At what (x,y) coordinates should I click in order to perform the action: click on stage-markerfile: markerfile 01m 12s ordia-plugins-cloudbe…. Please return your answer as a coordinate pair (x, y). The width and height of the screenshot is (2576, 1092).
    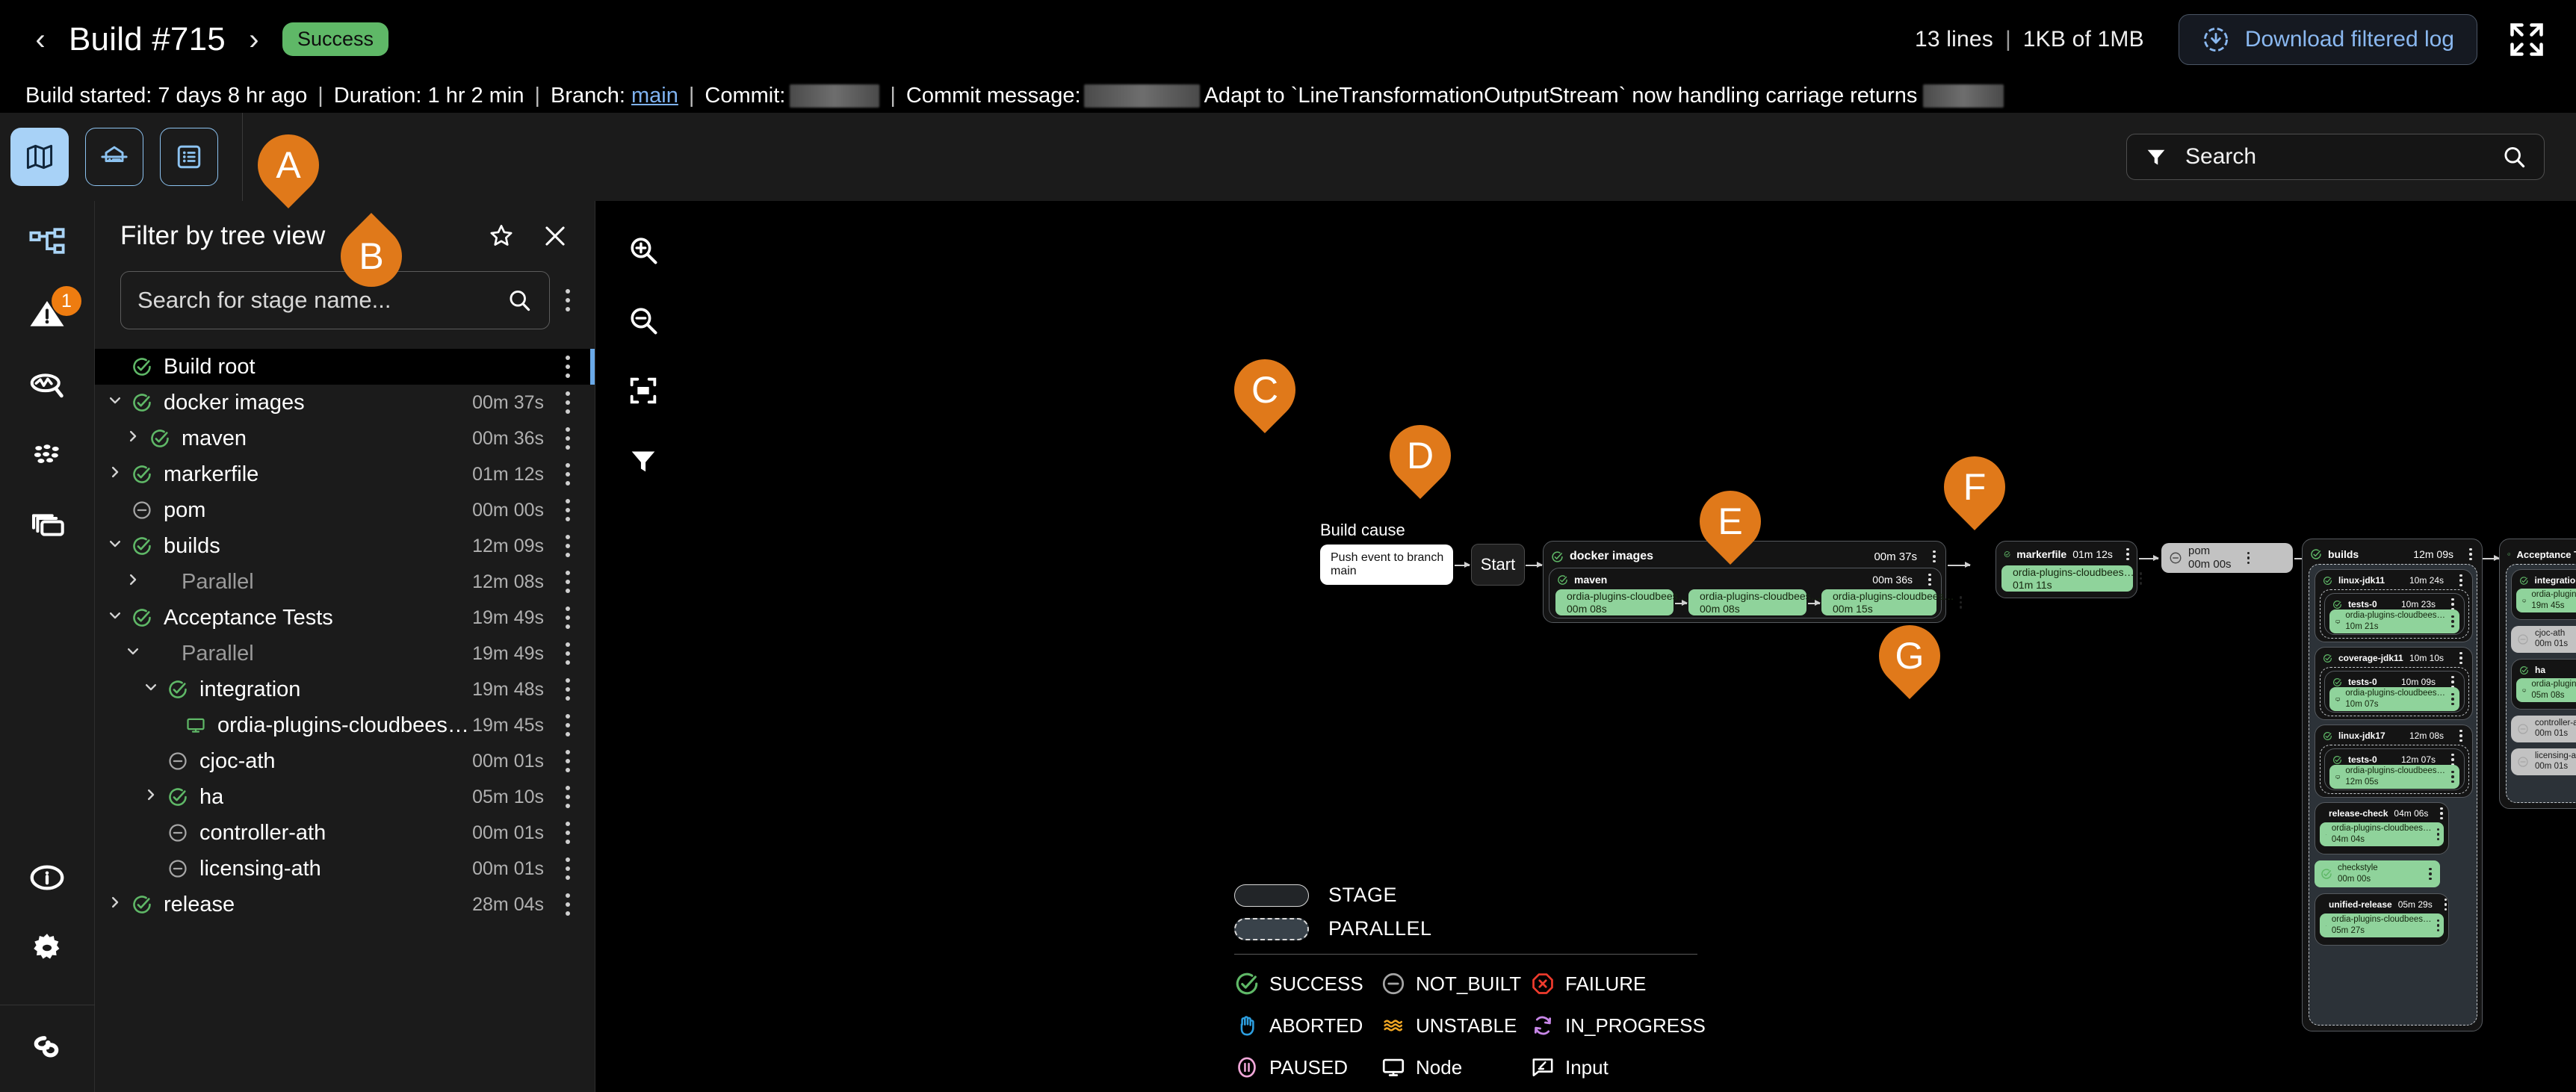
    Looking at the image, I should click on (2069, 569).